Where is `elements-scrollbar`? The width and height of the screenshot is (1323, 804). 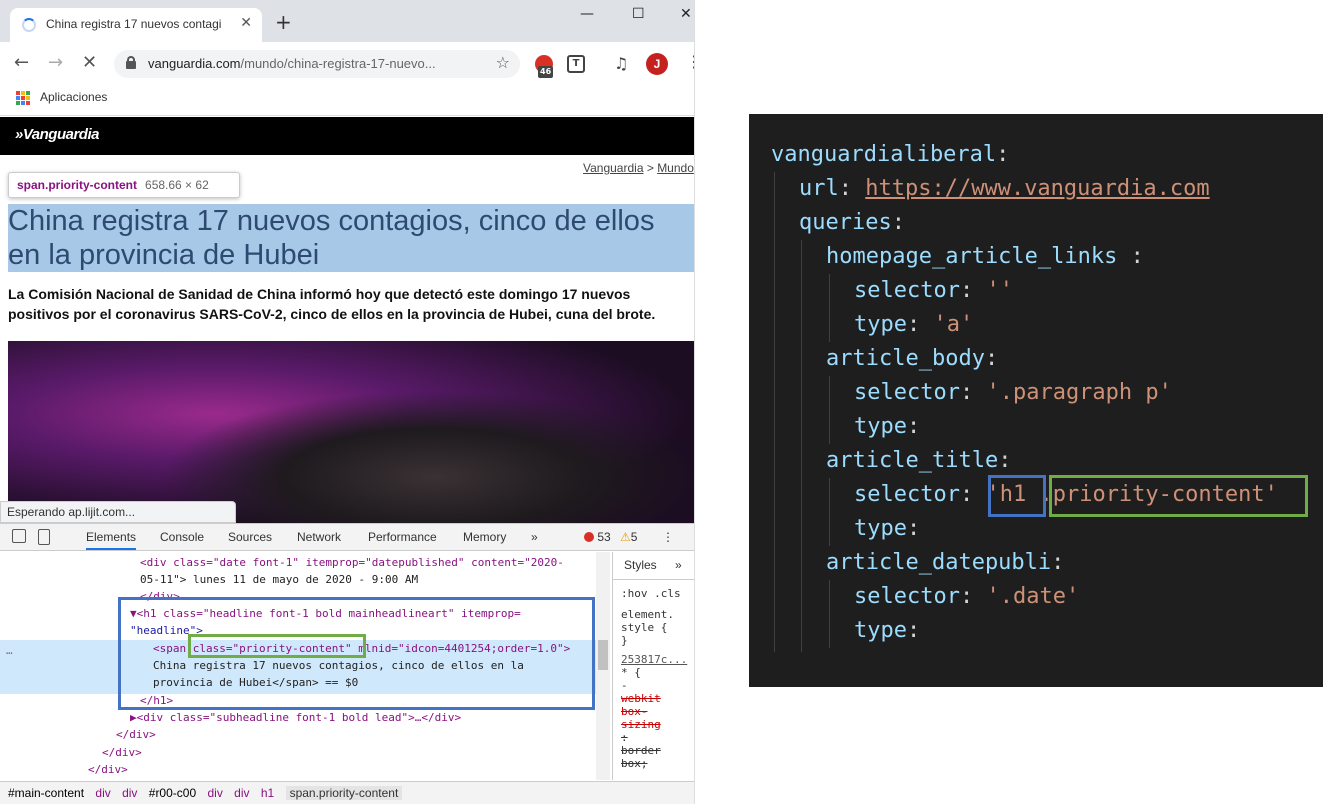 elements-scrollbar is located at coordinates (603, 666).